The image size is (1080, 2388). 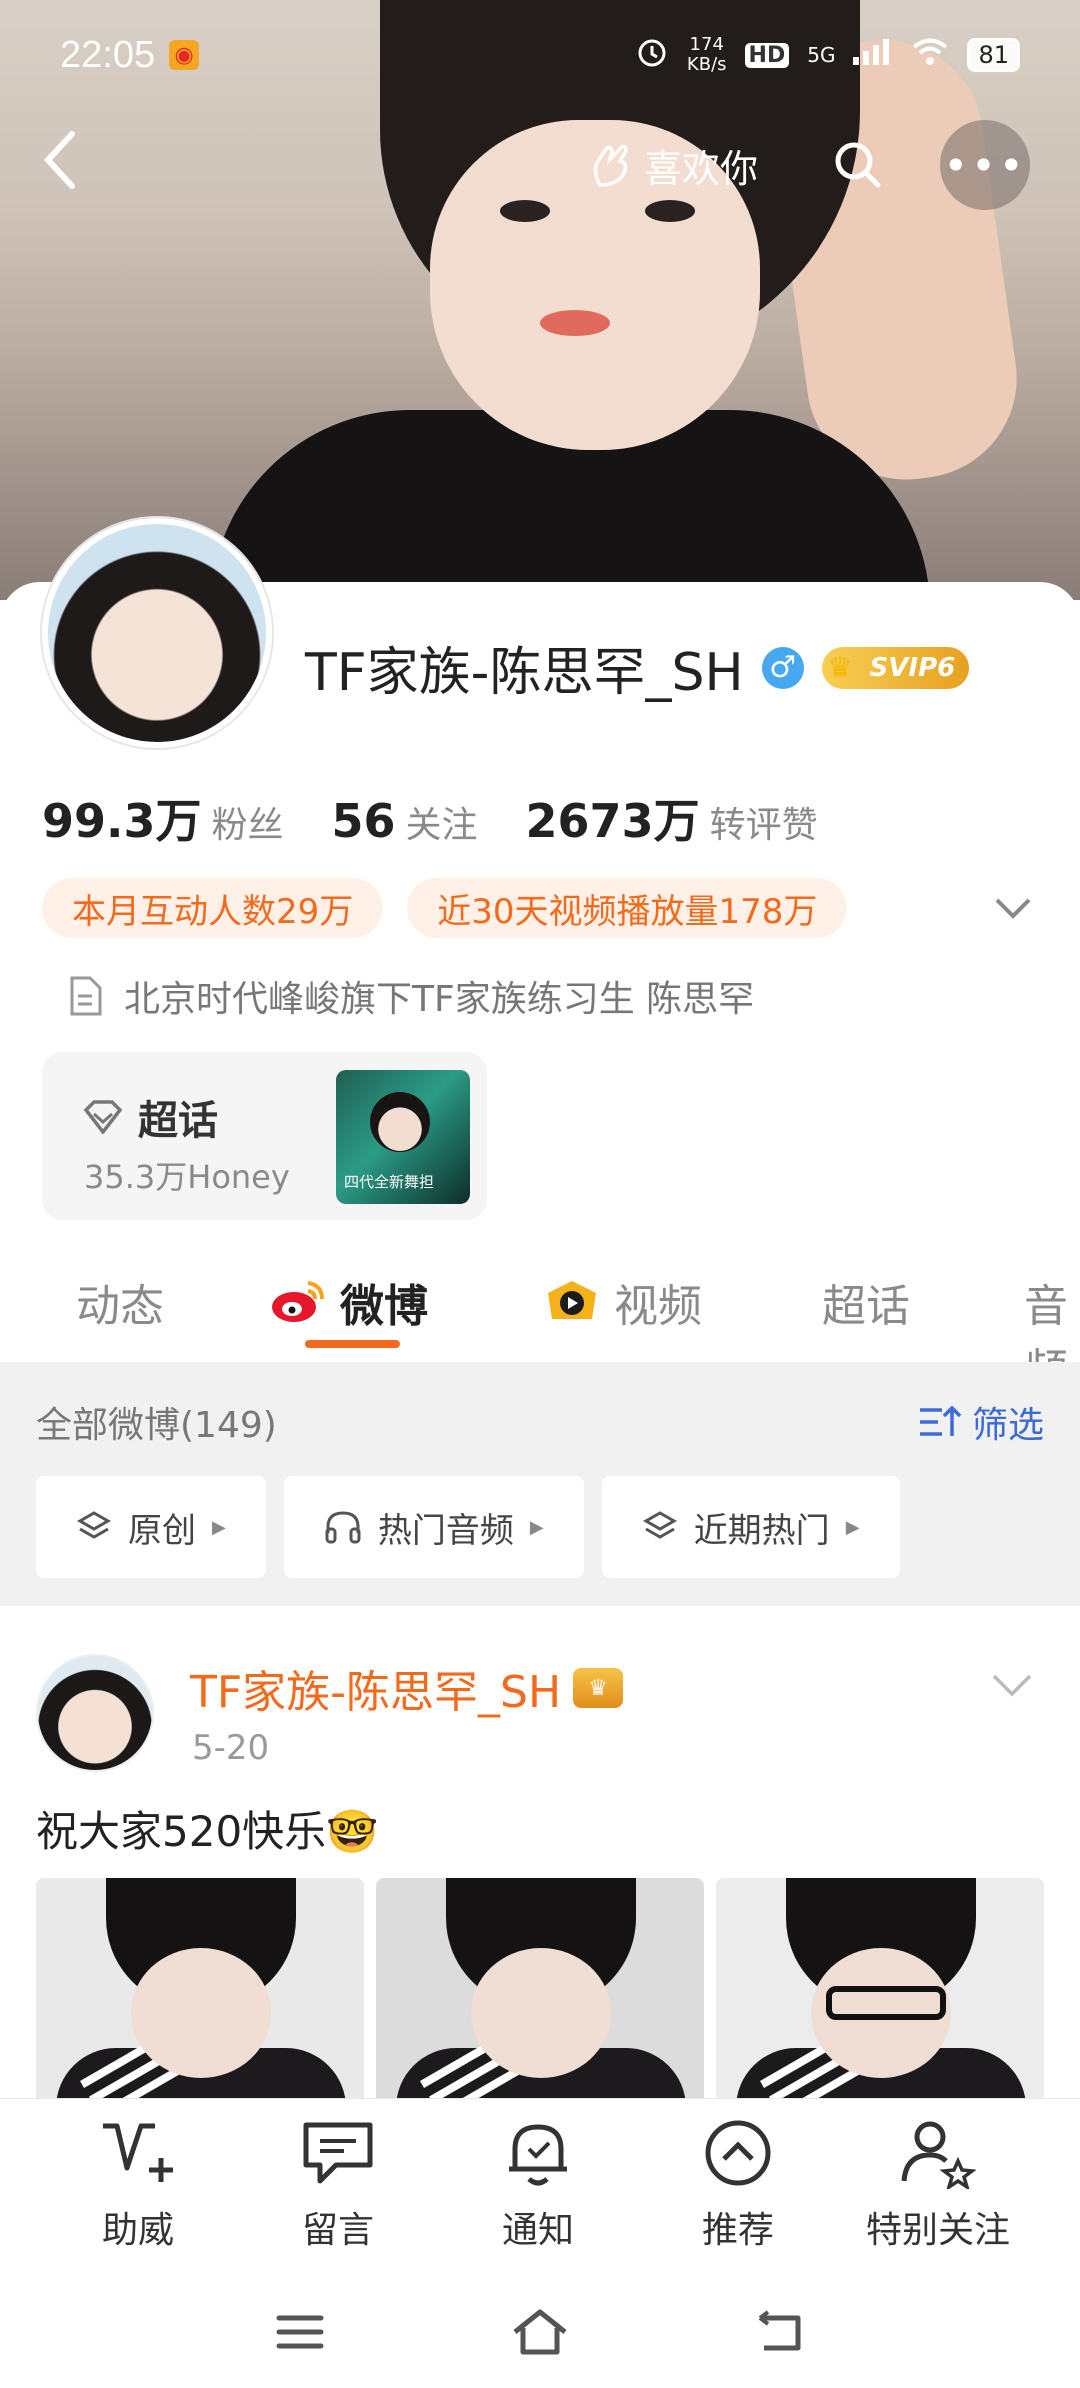 I want to click on active-tab-indicator, so click(x=352, y=1344).